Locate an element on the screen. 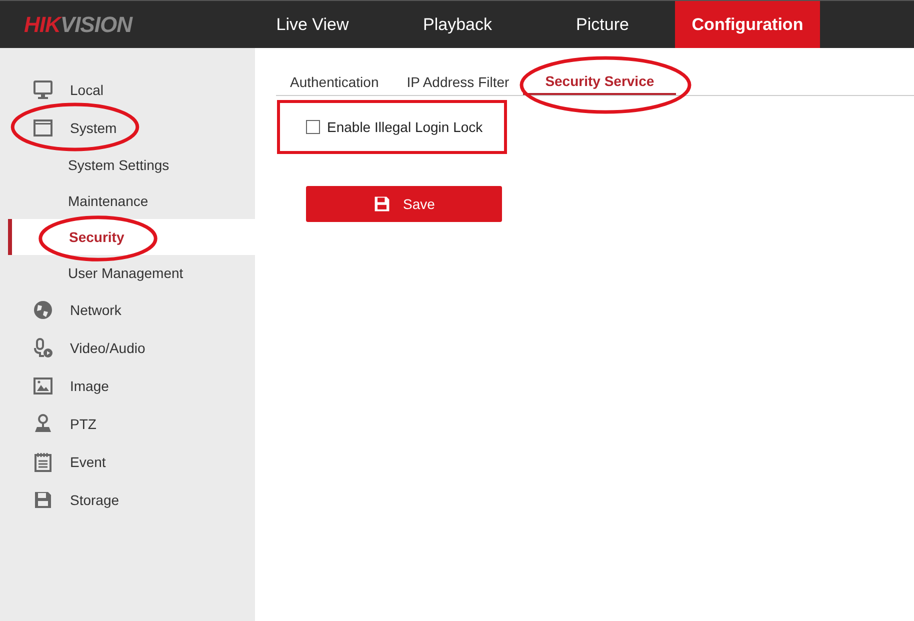 Image resolution: width=914 pixels, height=621 pixels. tab: Authentication is located at coordinates (334, 82).